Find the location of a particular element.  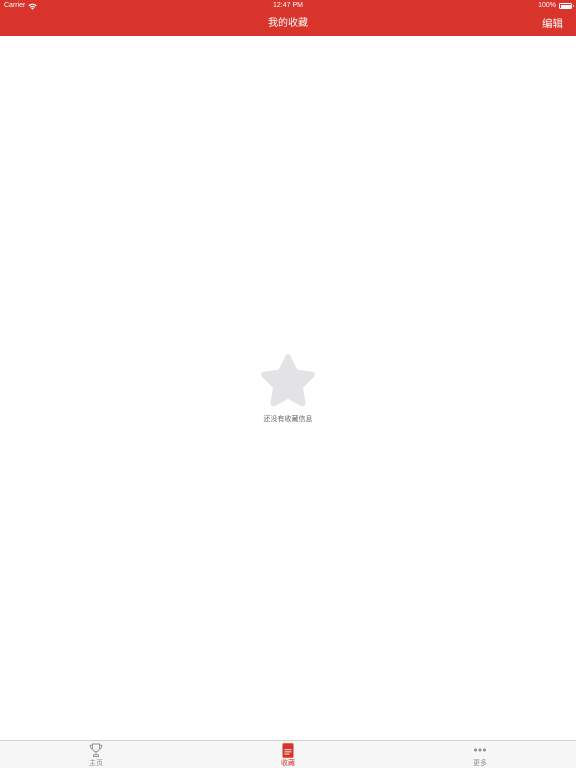

header: Carrier 12:47 PM 100% 我的收藏 编辑 is located at coordinates (288, 18).